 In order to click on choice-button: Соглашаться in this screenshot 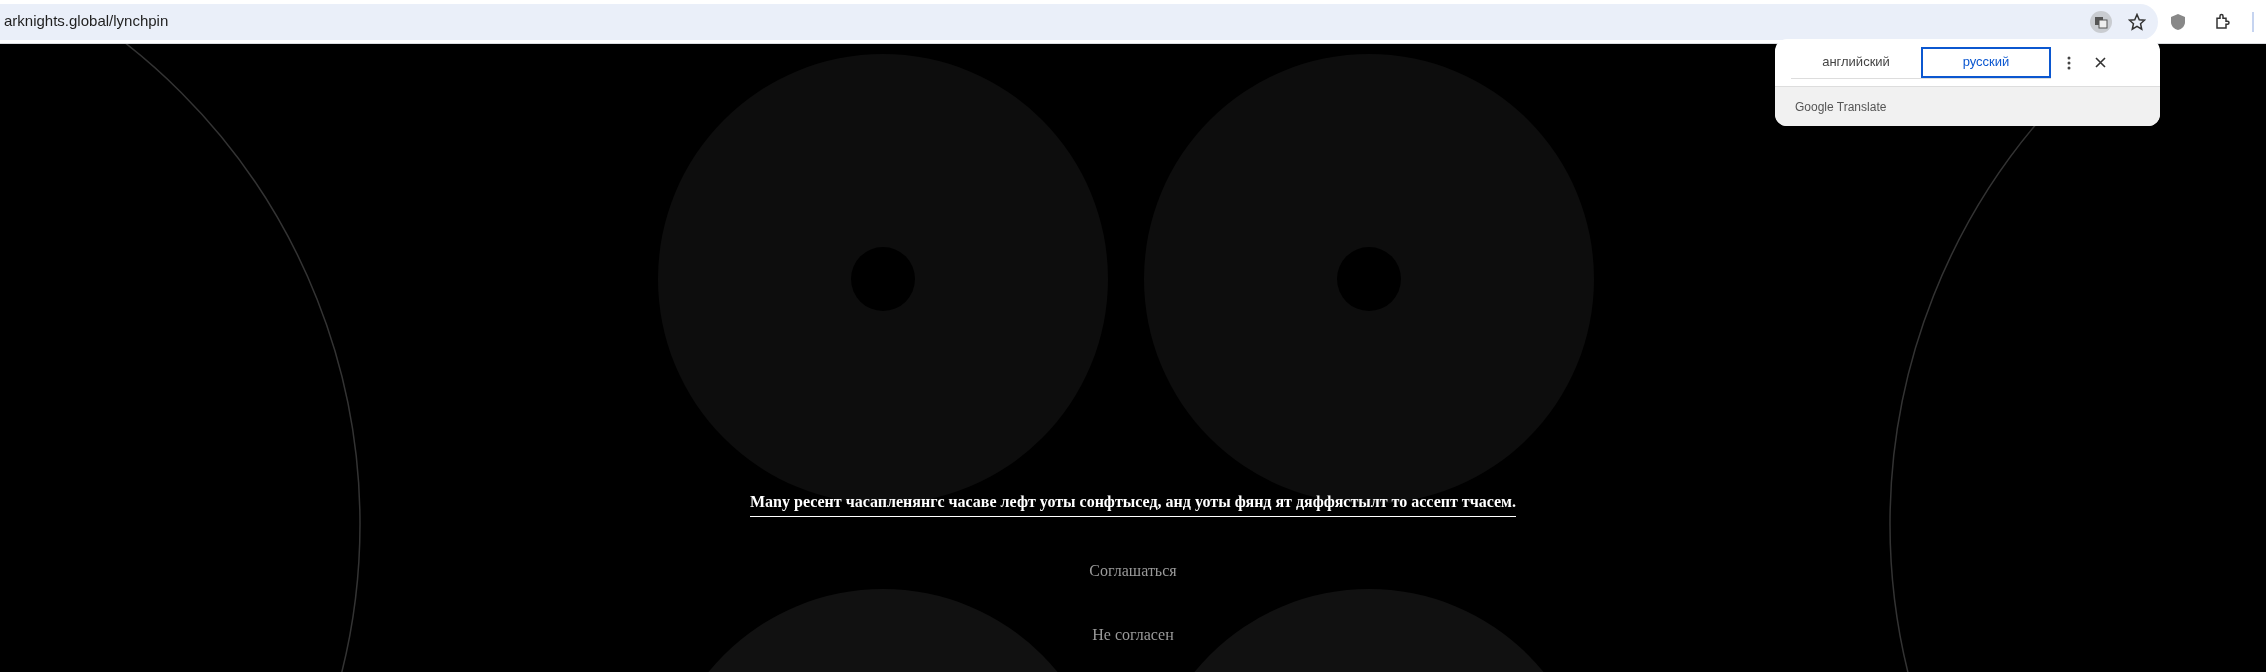, I will do `click(1133, 571)`.